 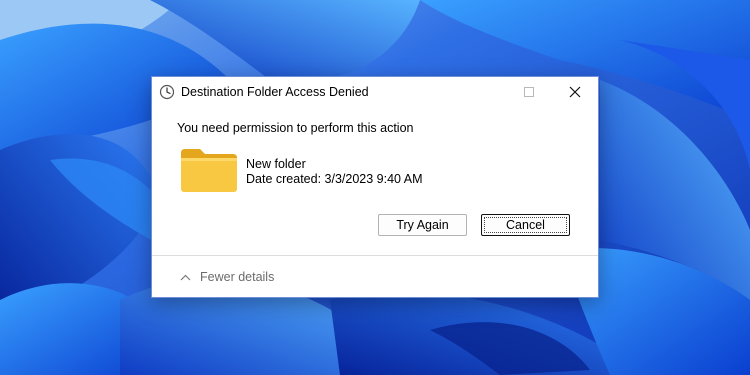 I want to click on try-again-label: Try Again, so click(x=422, y=225).